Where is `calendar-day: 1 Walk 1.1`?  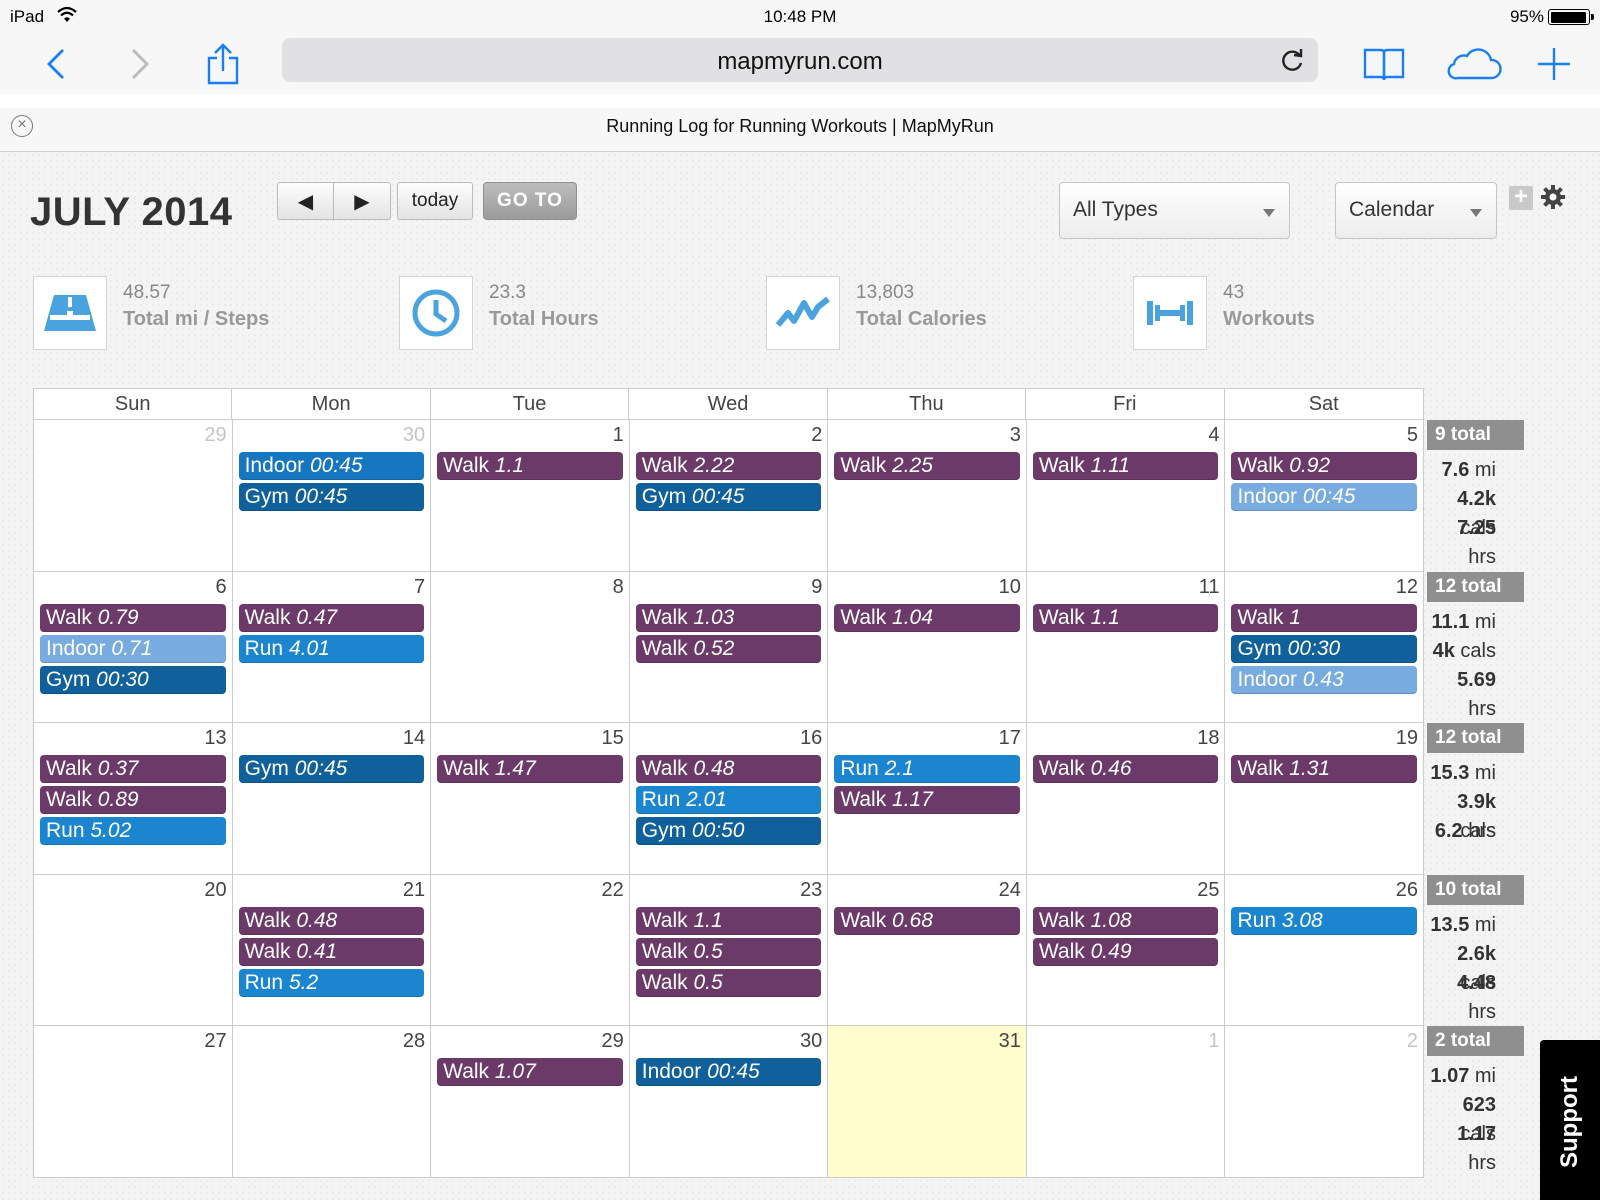
calendar-day: 1 Walk 1.1 is located at coordinates (530, 496).